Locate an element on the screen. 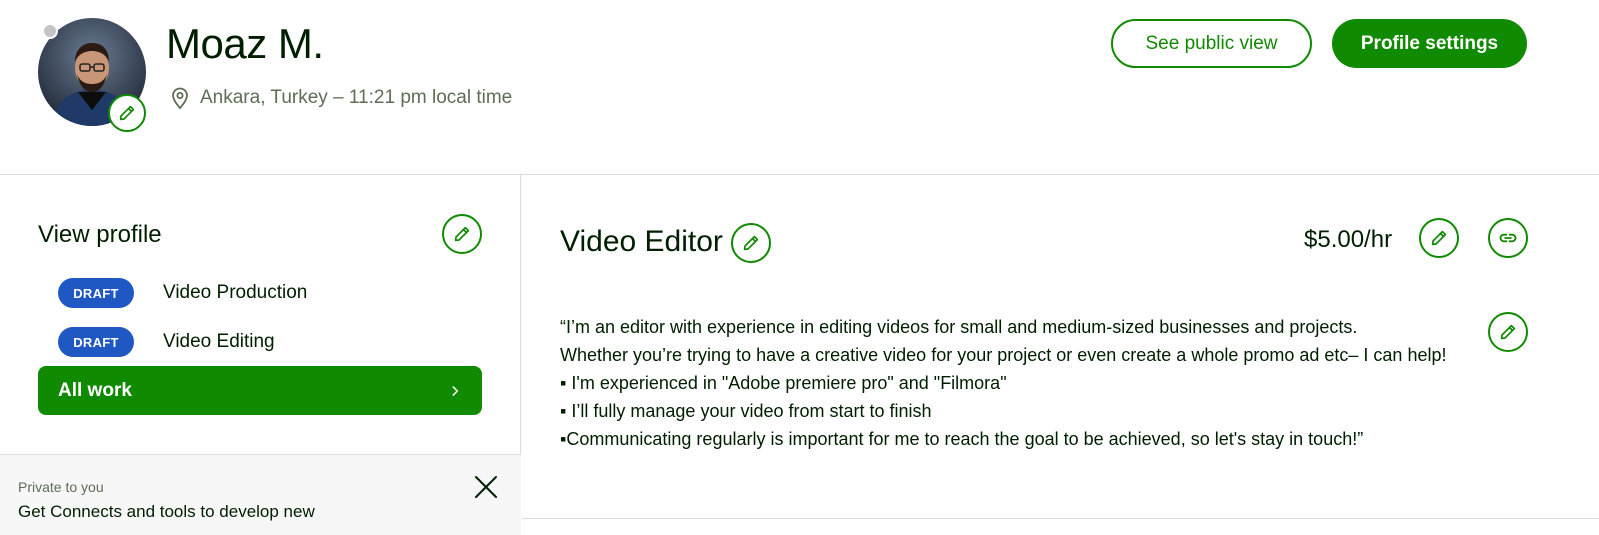  online-status-dot is located at coordinates (50, 31).